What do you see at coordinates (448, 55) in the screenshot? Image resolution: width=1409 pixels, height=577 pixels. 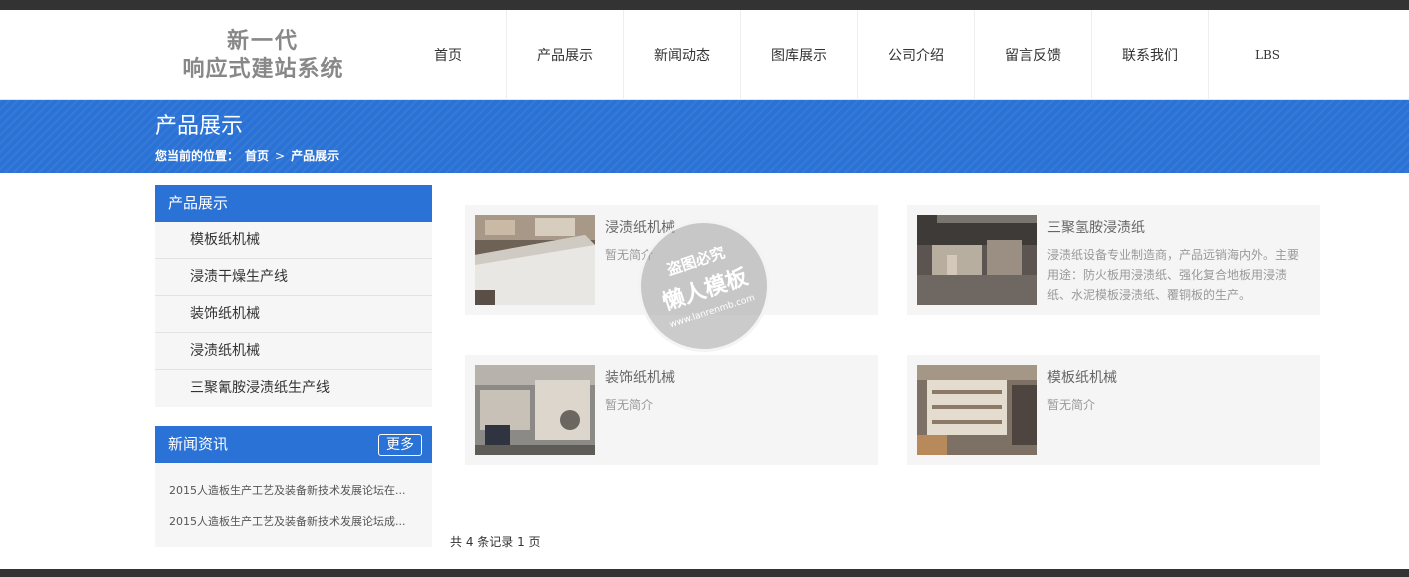 I see `nav-home: 首页` at bounding box center [448, 55].